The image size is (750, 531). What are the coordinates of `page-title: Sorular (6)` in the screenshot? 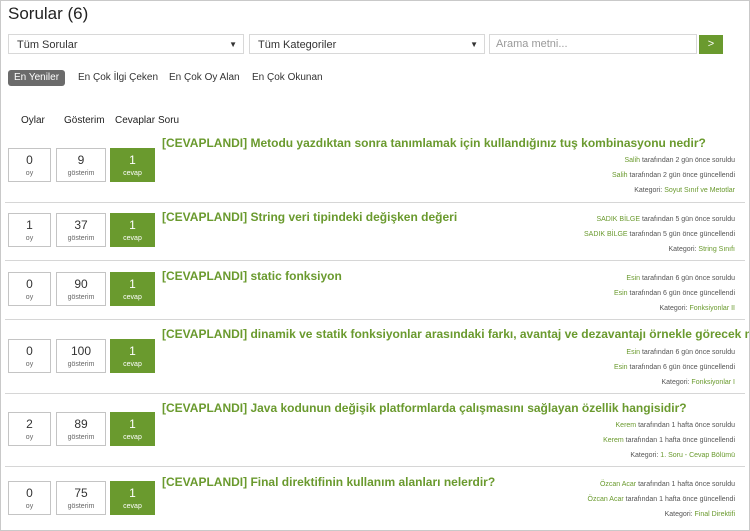 It's located at (48, 13).